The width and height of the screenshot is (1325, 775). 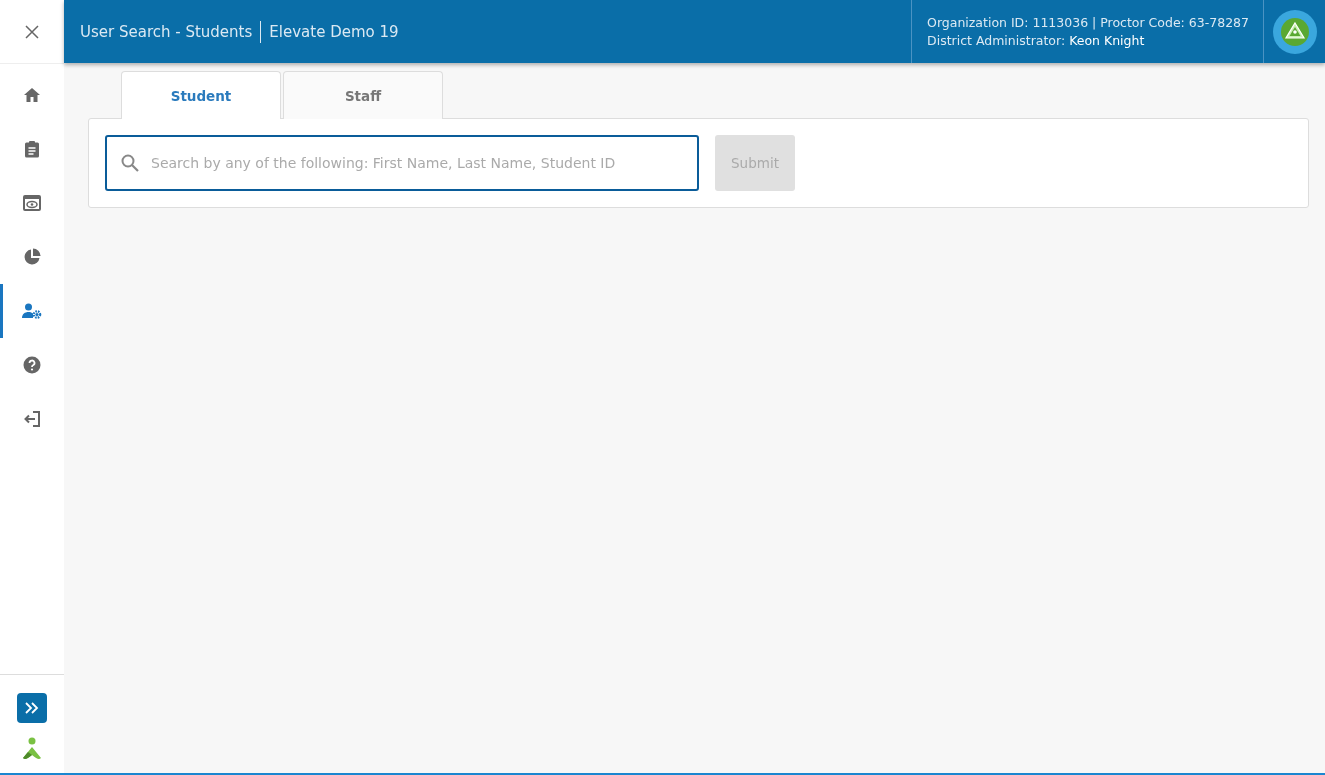 What do you see at coordinates (32, 95) in the screenshot?
I see `home-icon` at bounding box center [32, 95].